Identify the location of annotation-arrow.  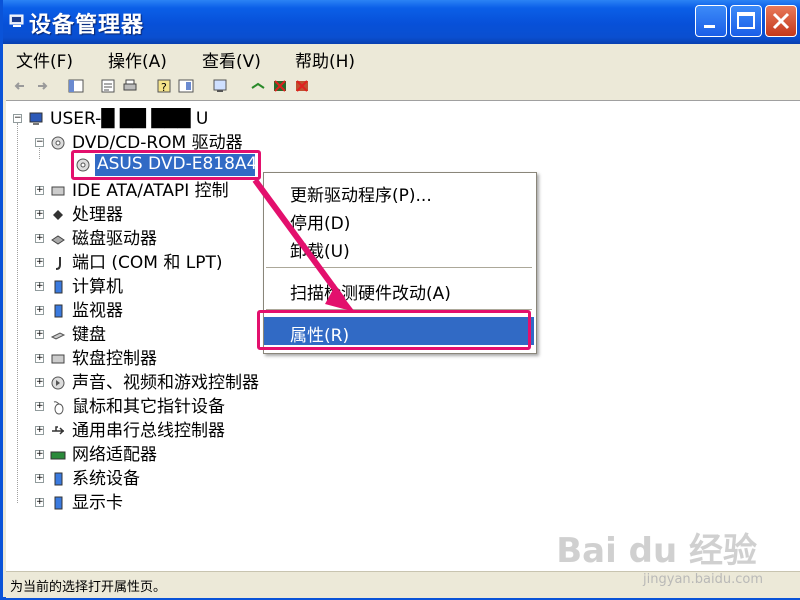
(303, 245).